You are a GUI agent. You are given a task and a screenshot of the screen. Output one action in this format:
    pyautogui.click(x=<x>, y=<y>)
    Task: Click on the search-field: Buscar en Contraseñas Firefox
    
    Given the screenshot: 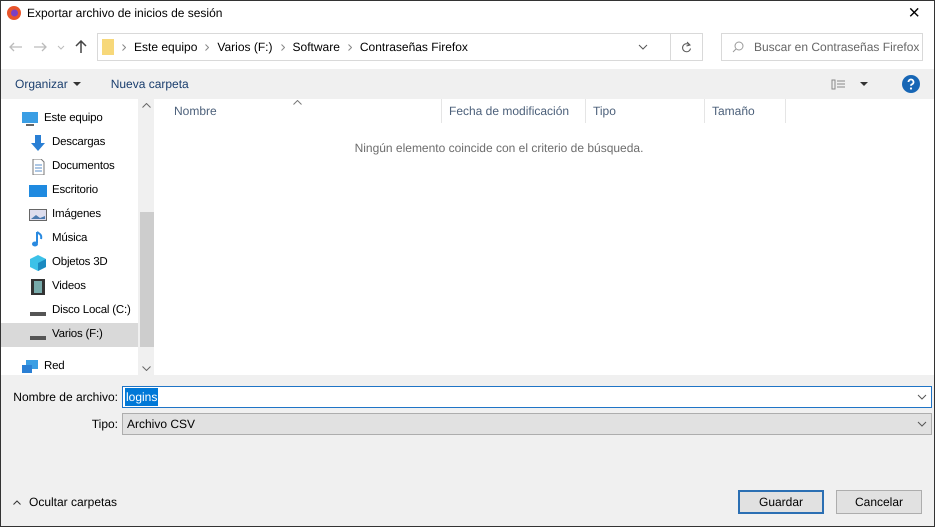 What is the action you would take?
    pyautogui.click(x=822, y=47)
    